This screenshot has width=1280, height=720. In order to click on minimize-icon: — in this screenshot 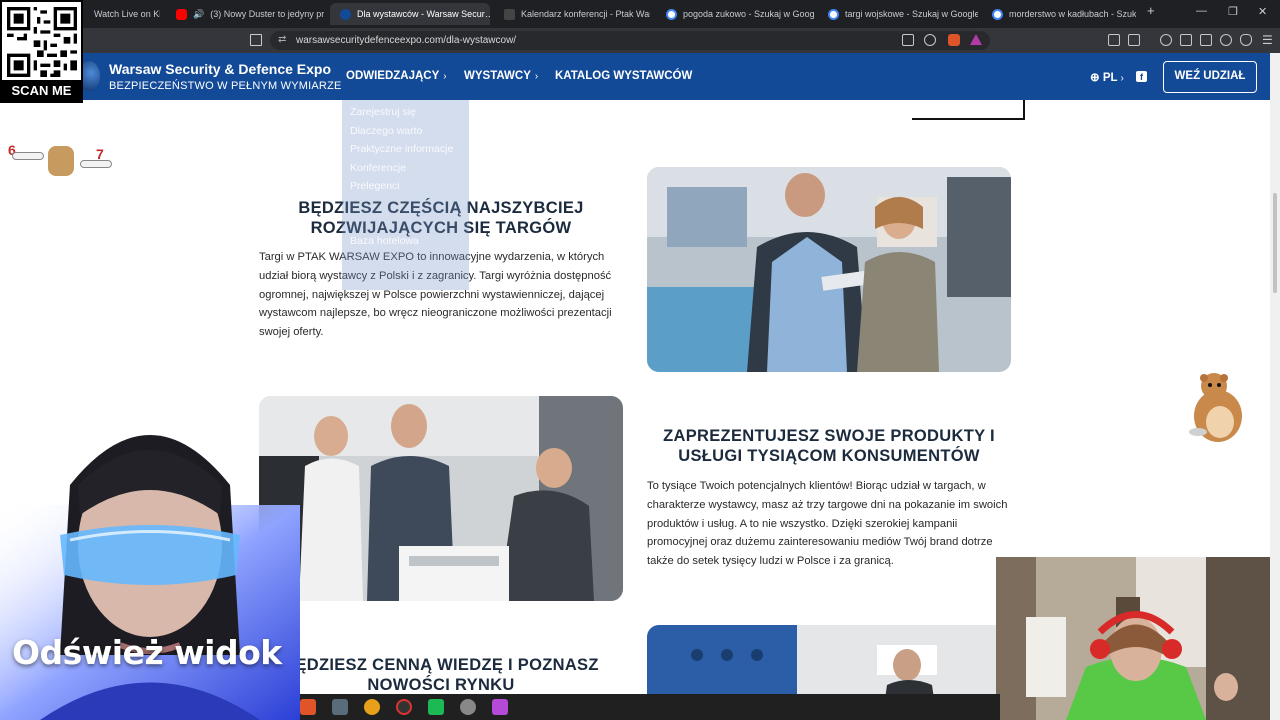, I will do `click(1201, 11)`.